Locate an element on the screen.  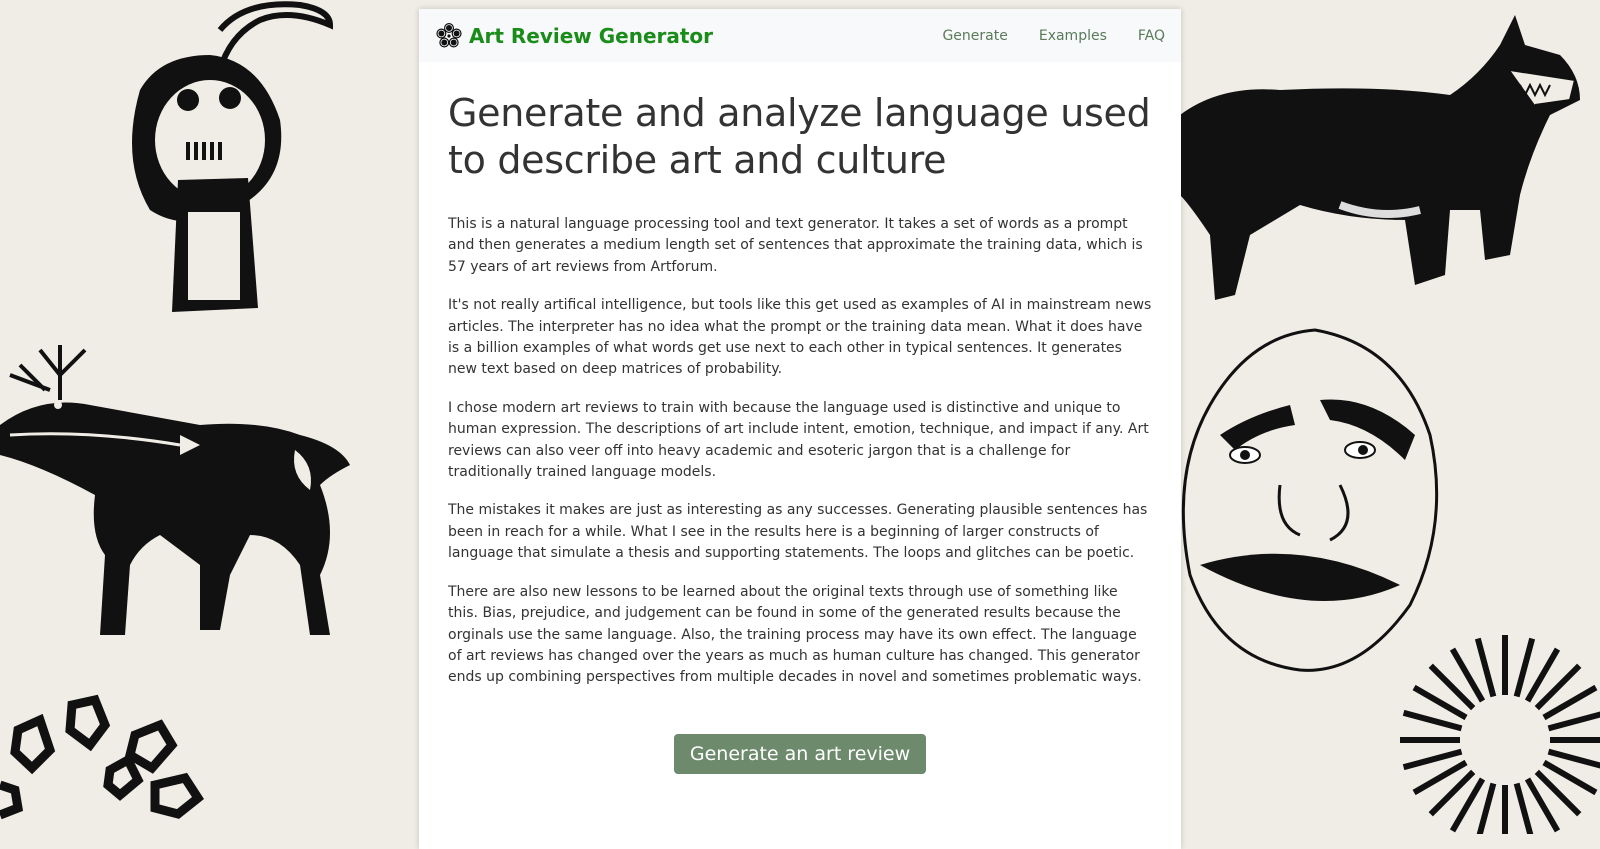
sunburst-art is located at coordinates (1500, 734).